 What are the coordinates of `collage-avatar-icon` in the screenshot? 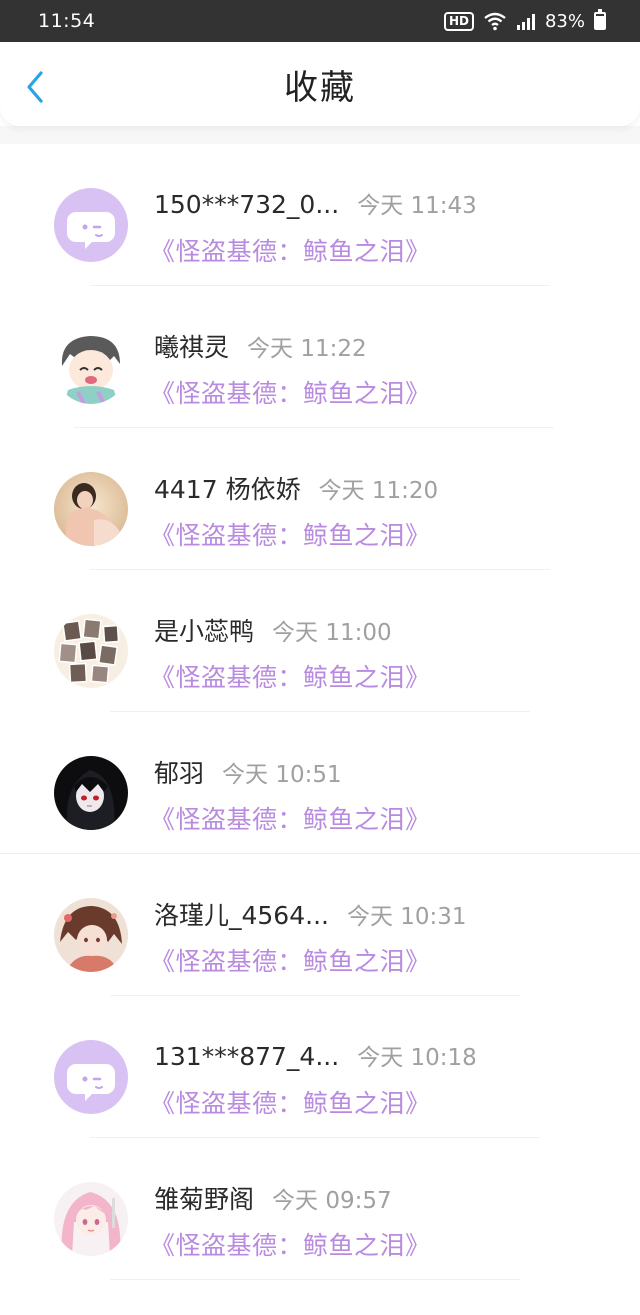 It's located at (91, 651).